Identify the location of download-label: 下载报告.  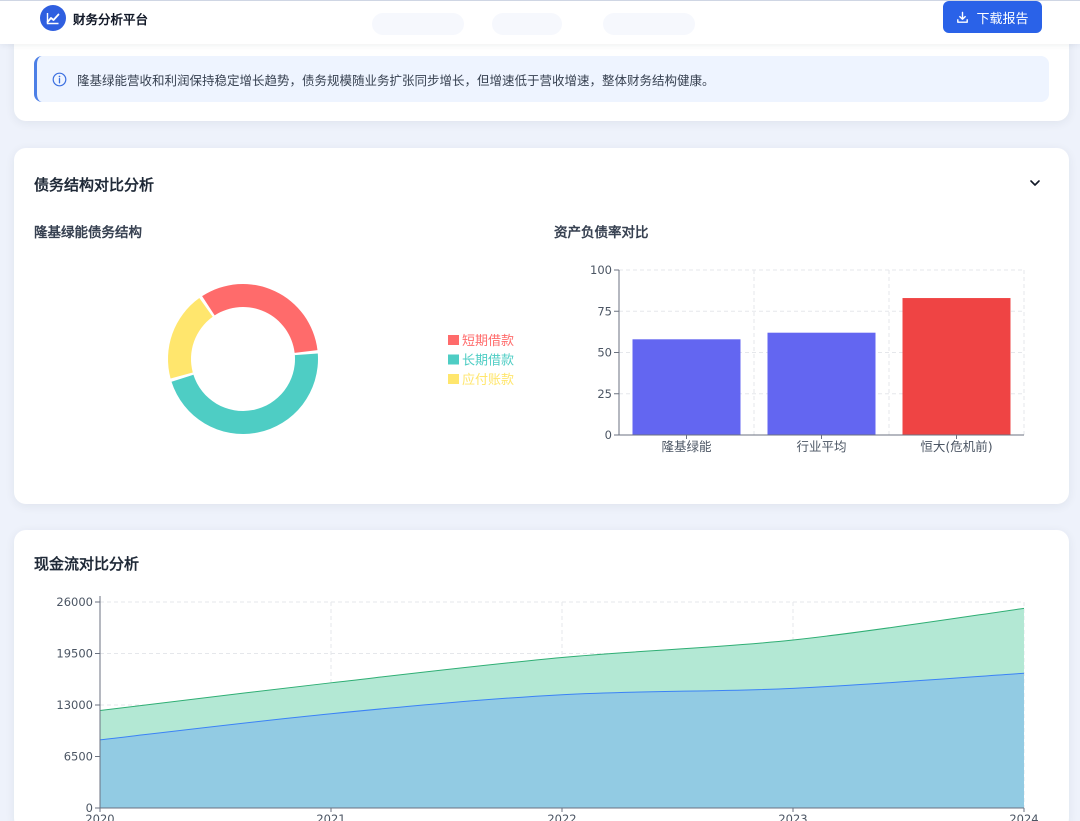
(1002, 18).